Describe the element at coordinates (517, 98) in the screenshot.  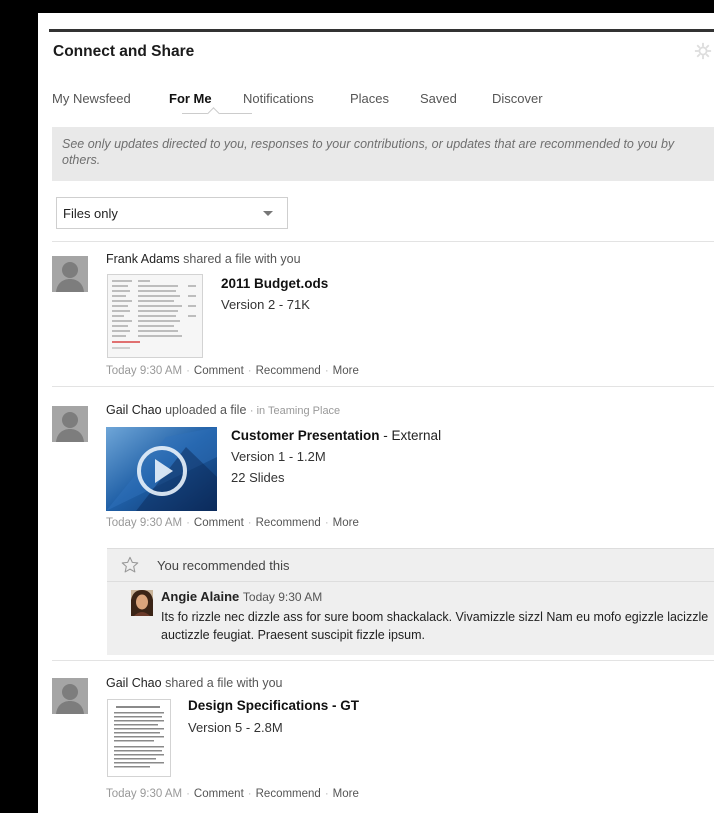
I see `tab-discover: Discover` at that location.